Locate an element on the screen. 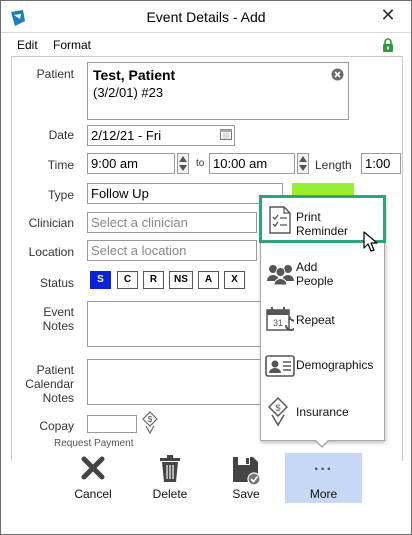  print-reminder-label: Print Reminder is located at coordinates (322, 224).